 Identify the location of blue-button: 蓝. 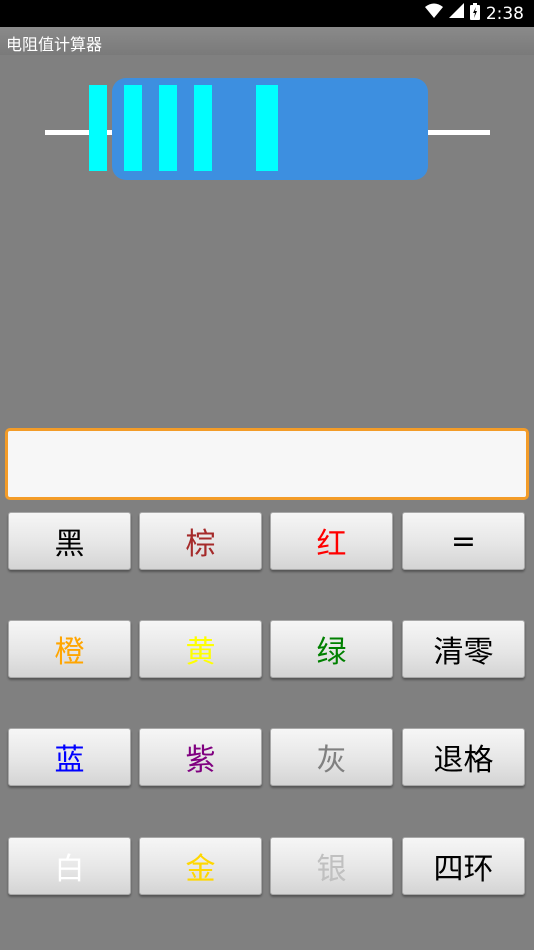
(69, 757).